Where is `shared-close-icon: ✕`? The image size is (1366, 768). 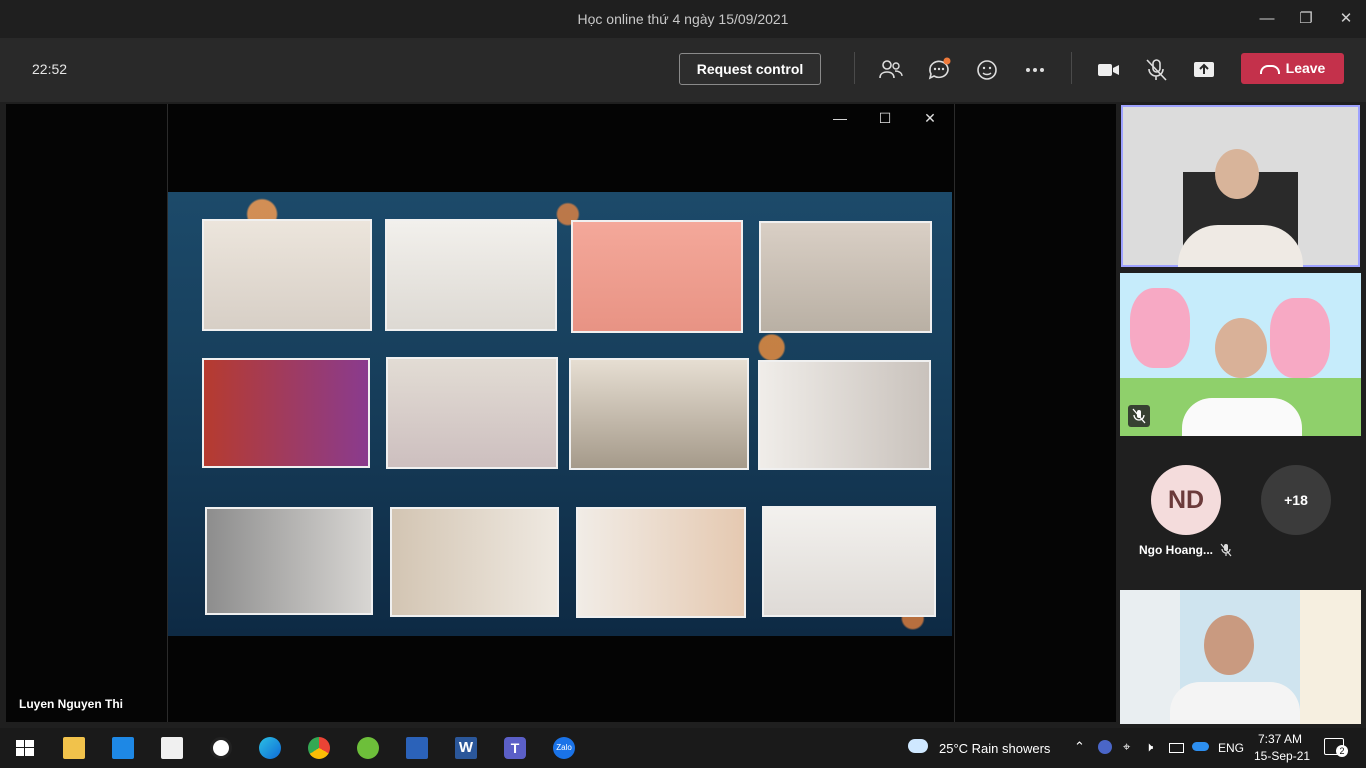 shared-close-icon: ✕ is located at coordinates (930, 118).